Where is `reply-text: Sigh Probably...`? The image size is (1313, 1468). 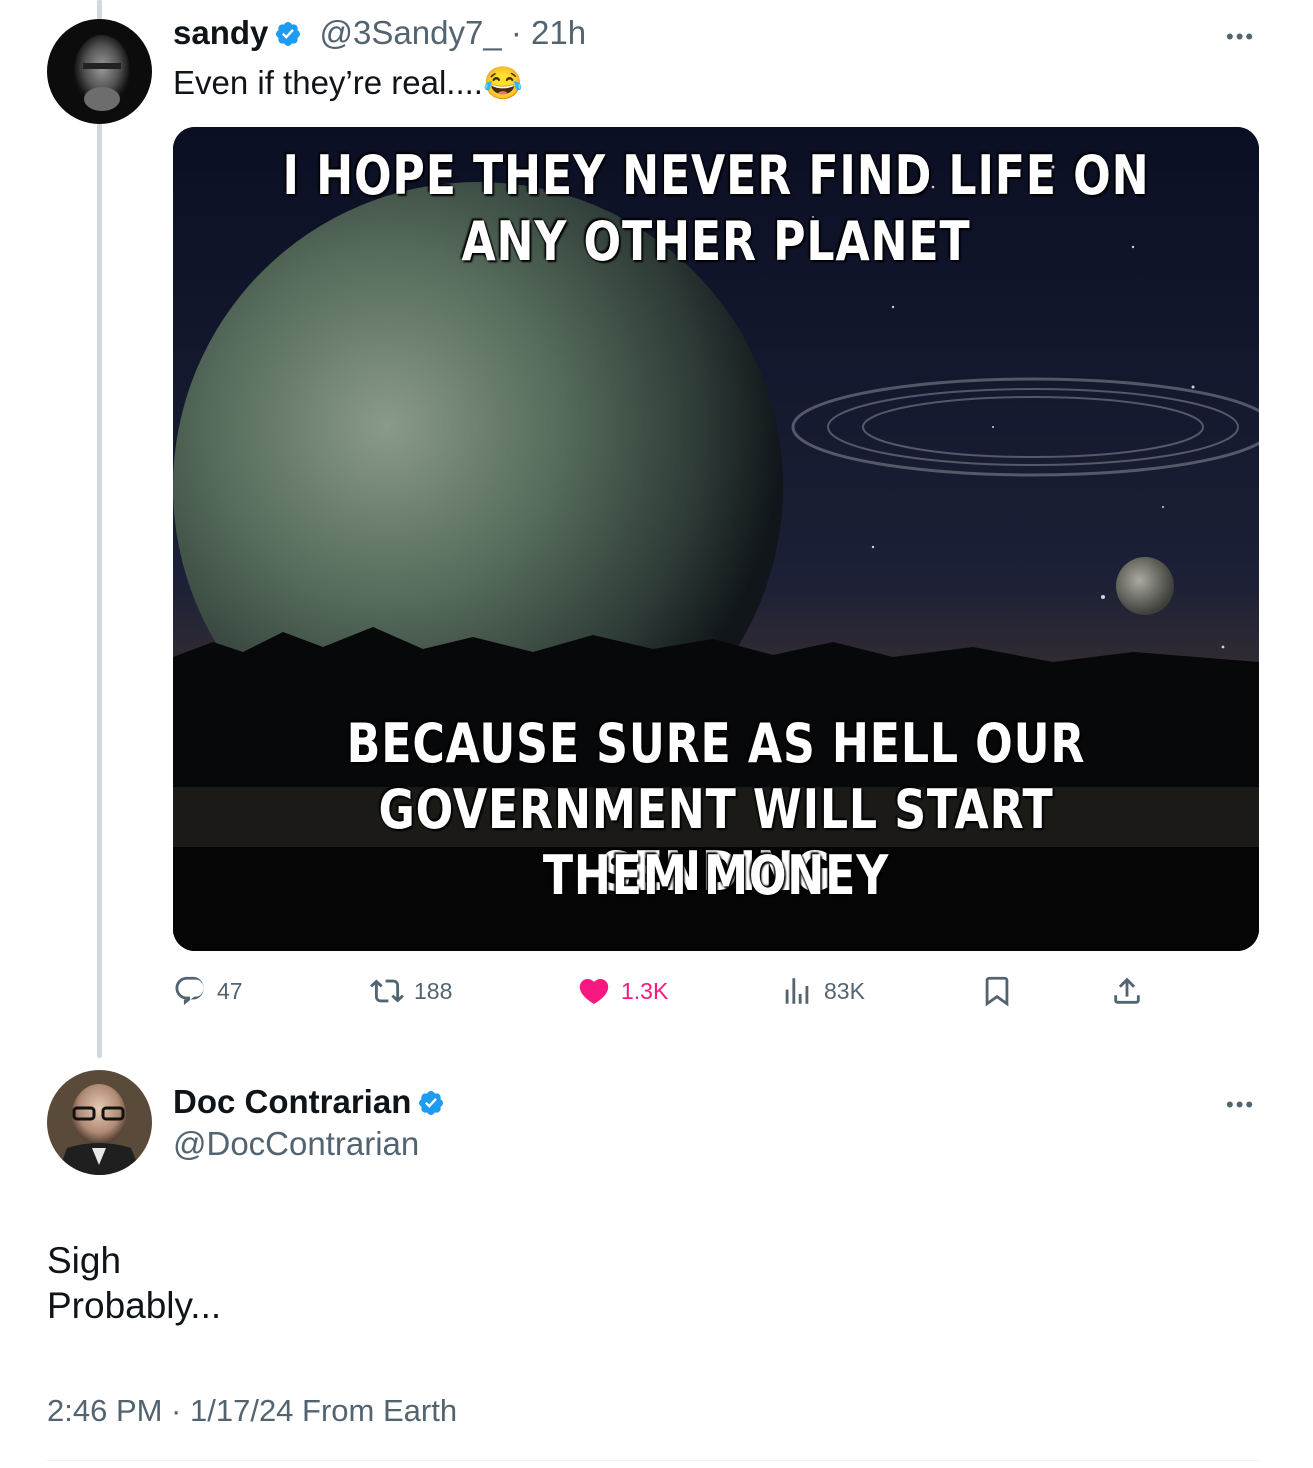
reply-text: Sigh Probably... is located at coordinates (134, 1283).